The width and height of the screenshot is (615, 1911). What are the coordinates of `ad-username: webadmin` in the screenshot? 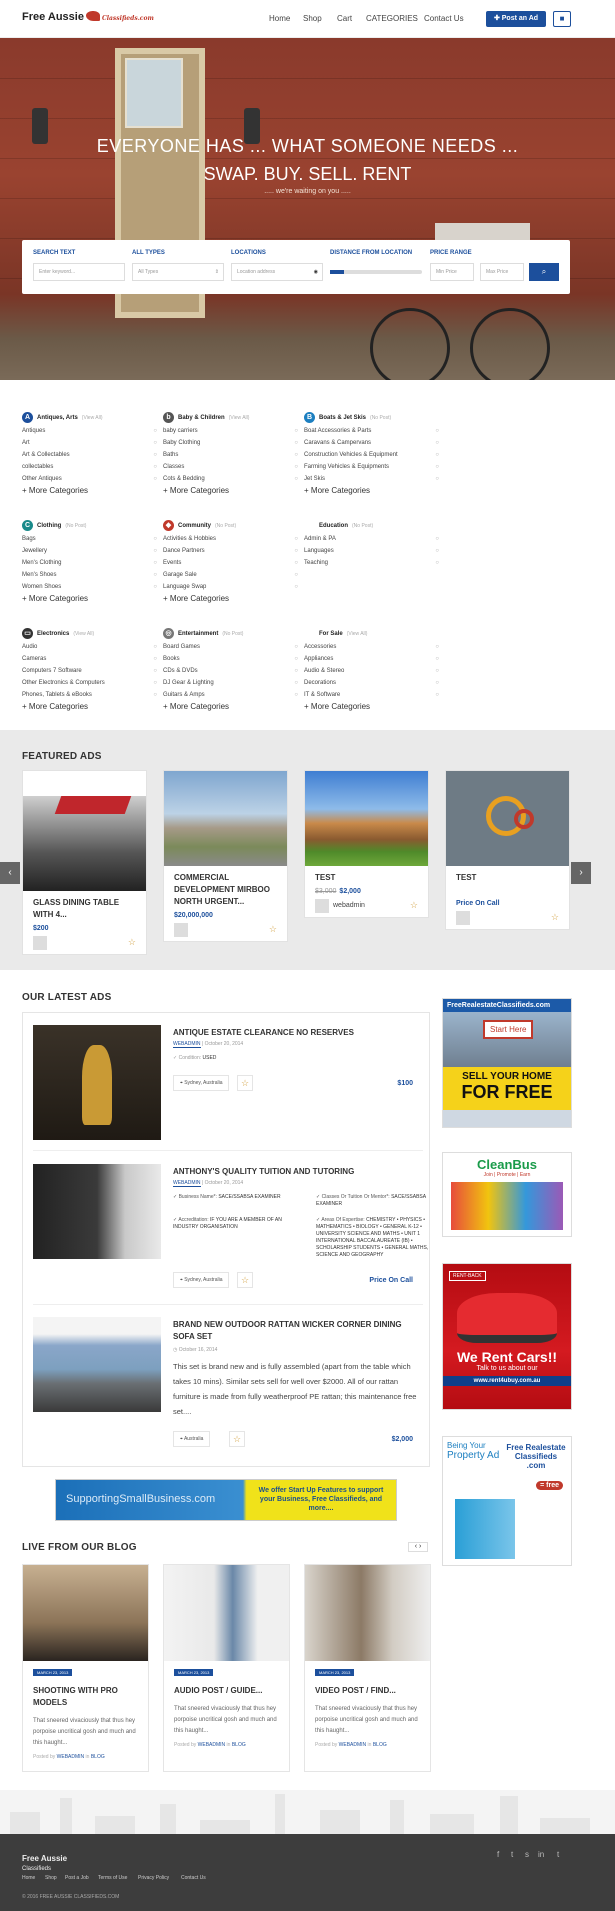 It's located at (349, 905).